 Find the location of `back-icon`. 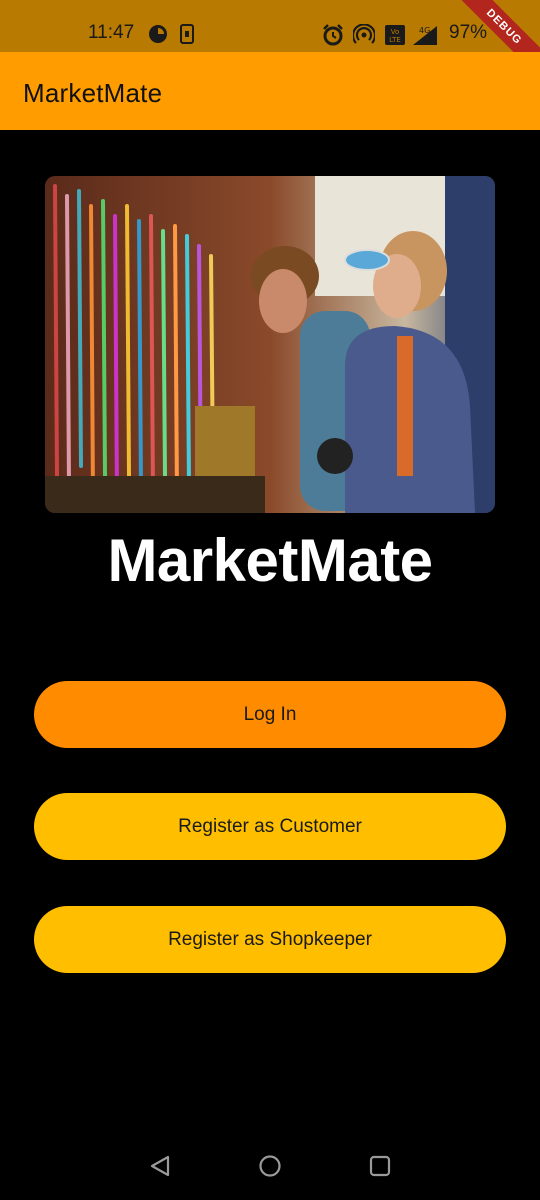

back-icon is located at coordinates (160, 1168).